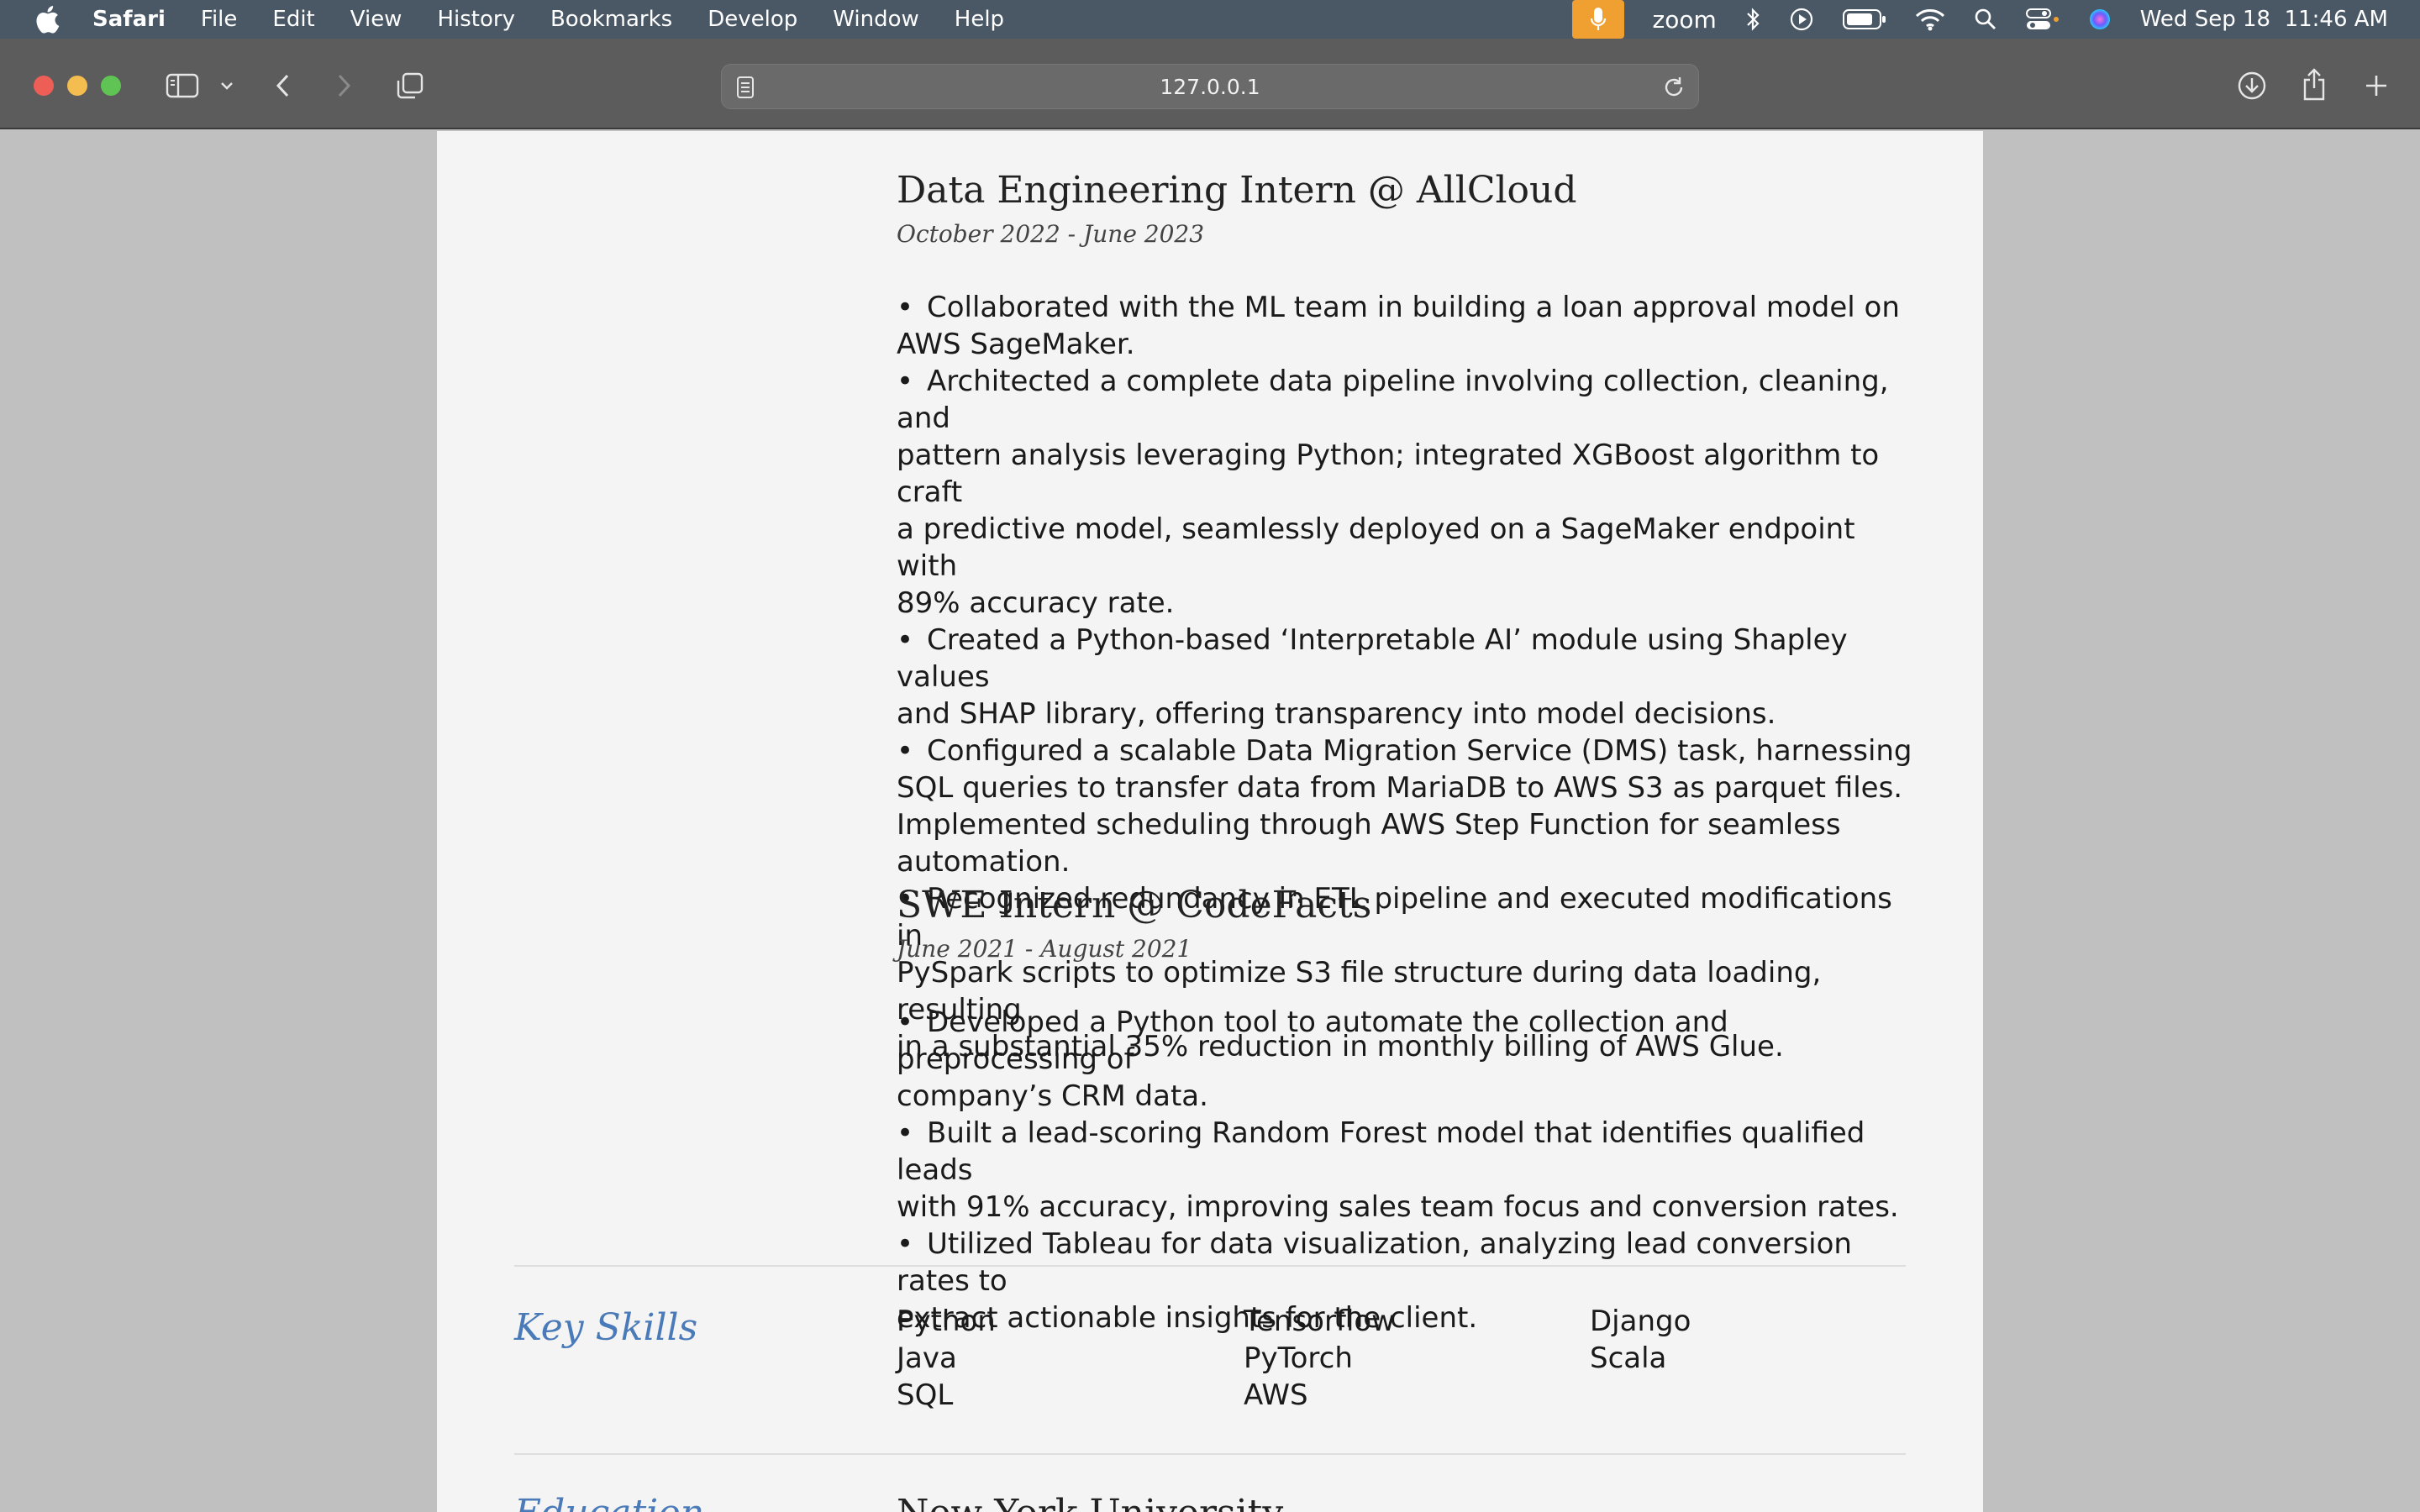  I want to click on new-tab-icon, so click(2376, 85).